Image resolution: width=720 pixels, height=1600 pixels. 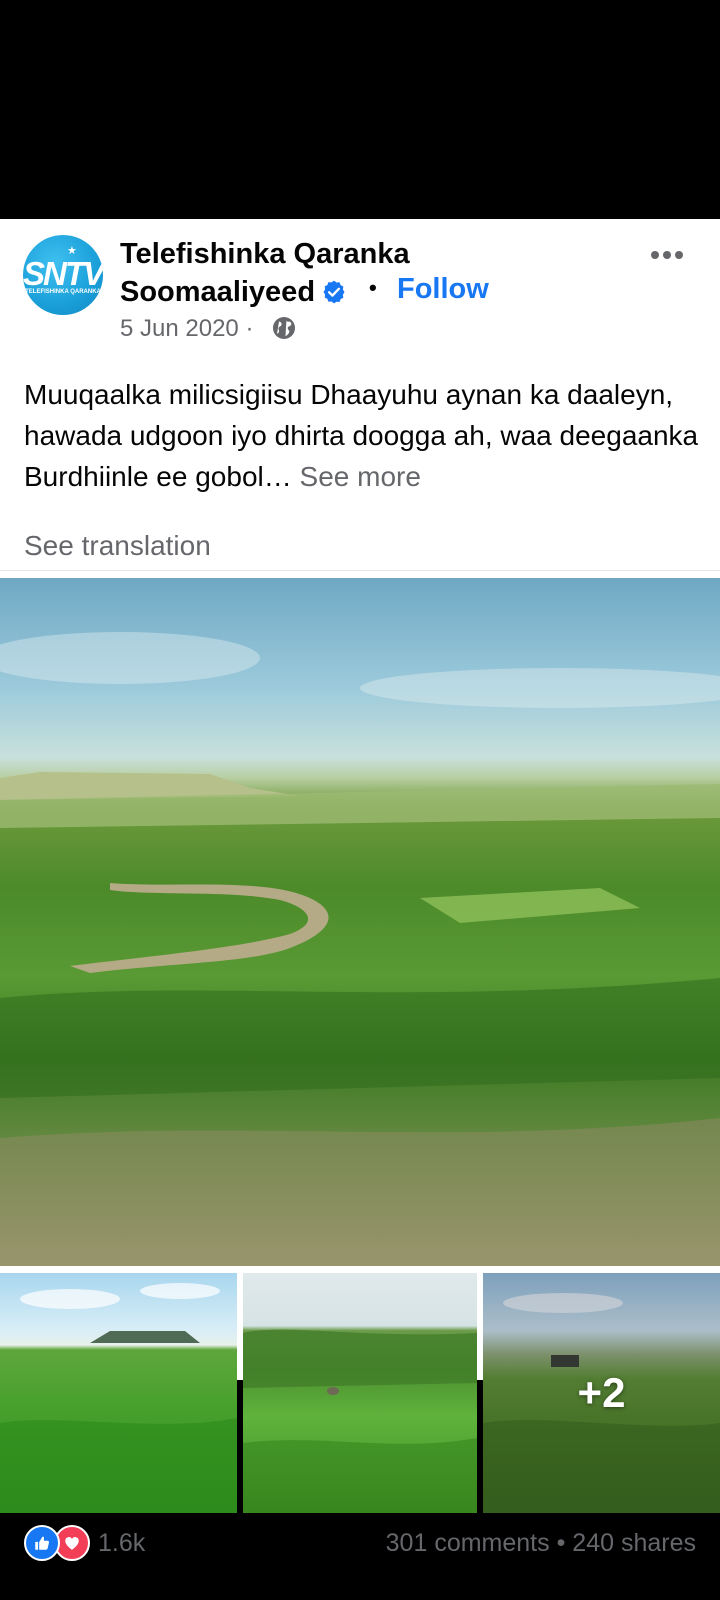 I want to click on reactions-summary: 1.6k, so click(x=84, y=1543).